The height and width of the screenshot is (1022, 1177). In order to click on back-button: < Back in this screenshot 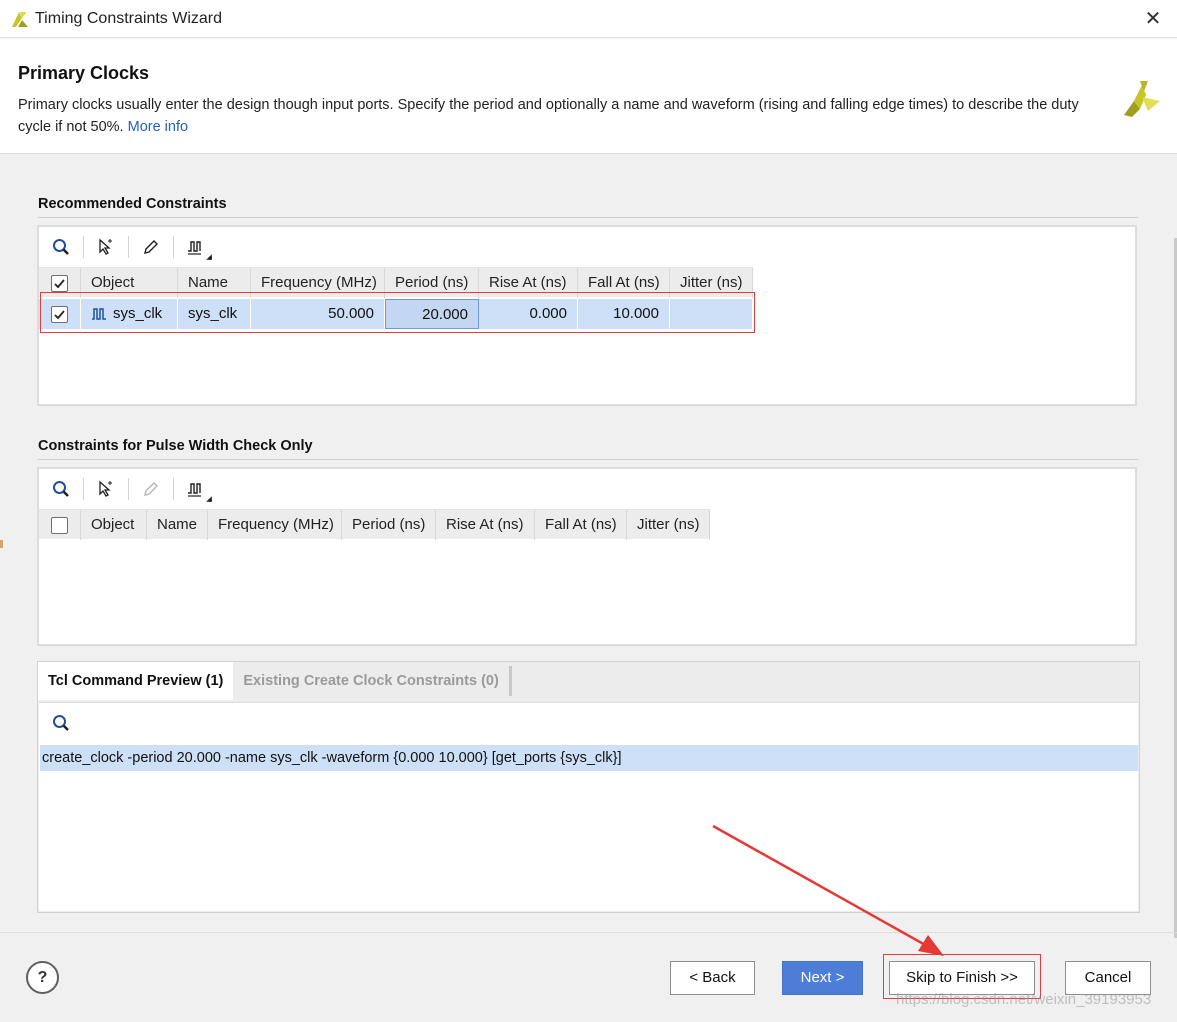, I will do `click(712, 978)`.